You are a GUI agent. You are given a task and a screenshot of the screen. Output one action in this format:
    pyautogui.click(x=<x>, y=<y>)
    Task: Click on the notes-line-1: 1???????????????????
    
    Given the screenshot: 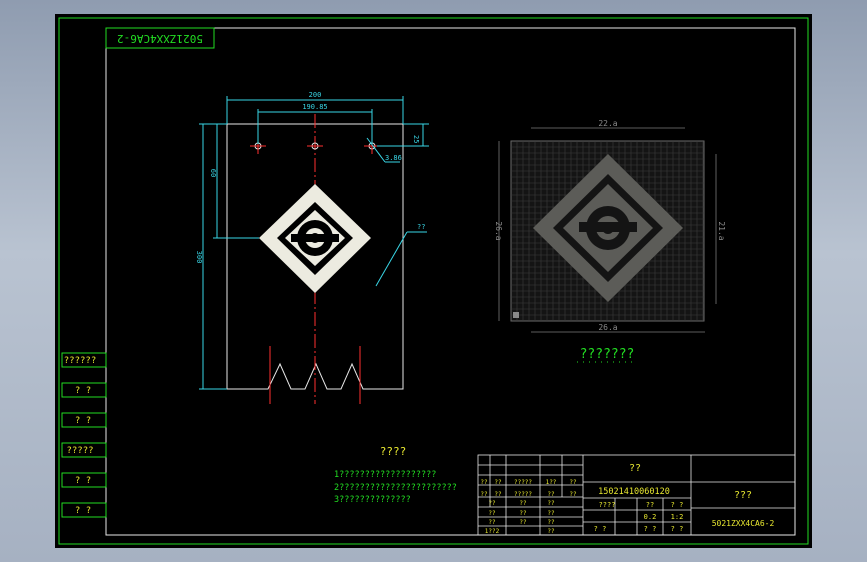 What is the action you would take?
    pyautogui.click(x=385, y=475)
    